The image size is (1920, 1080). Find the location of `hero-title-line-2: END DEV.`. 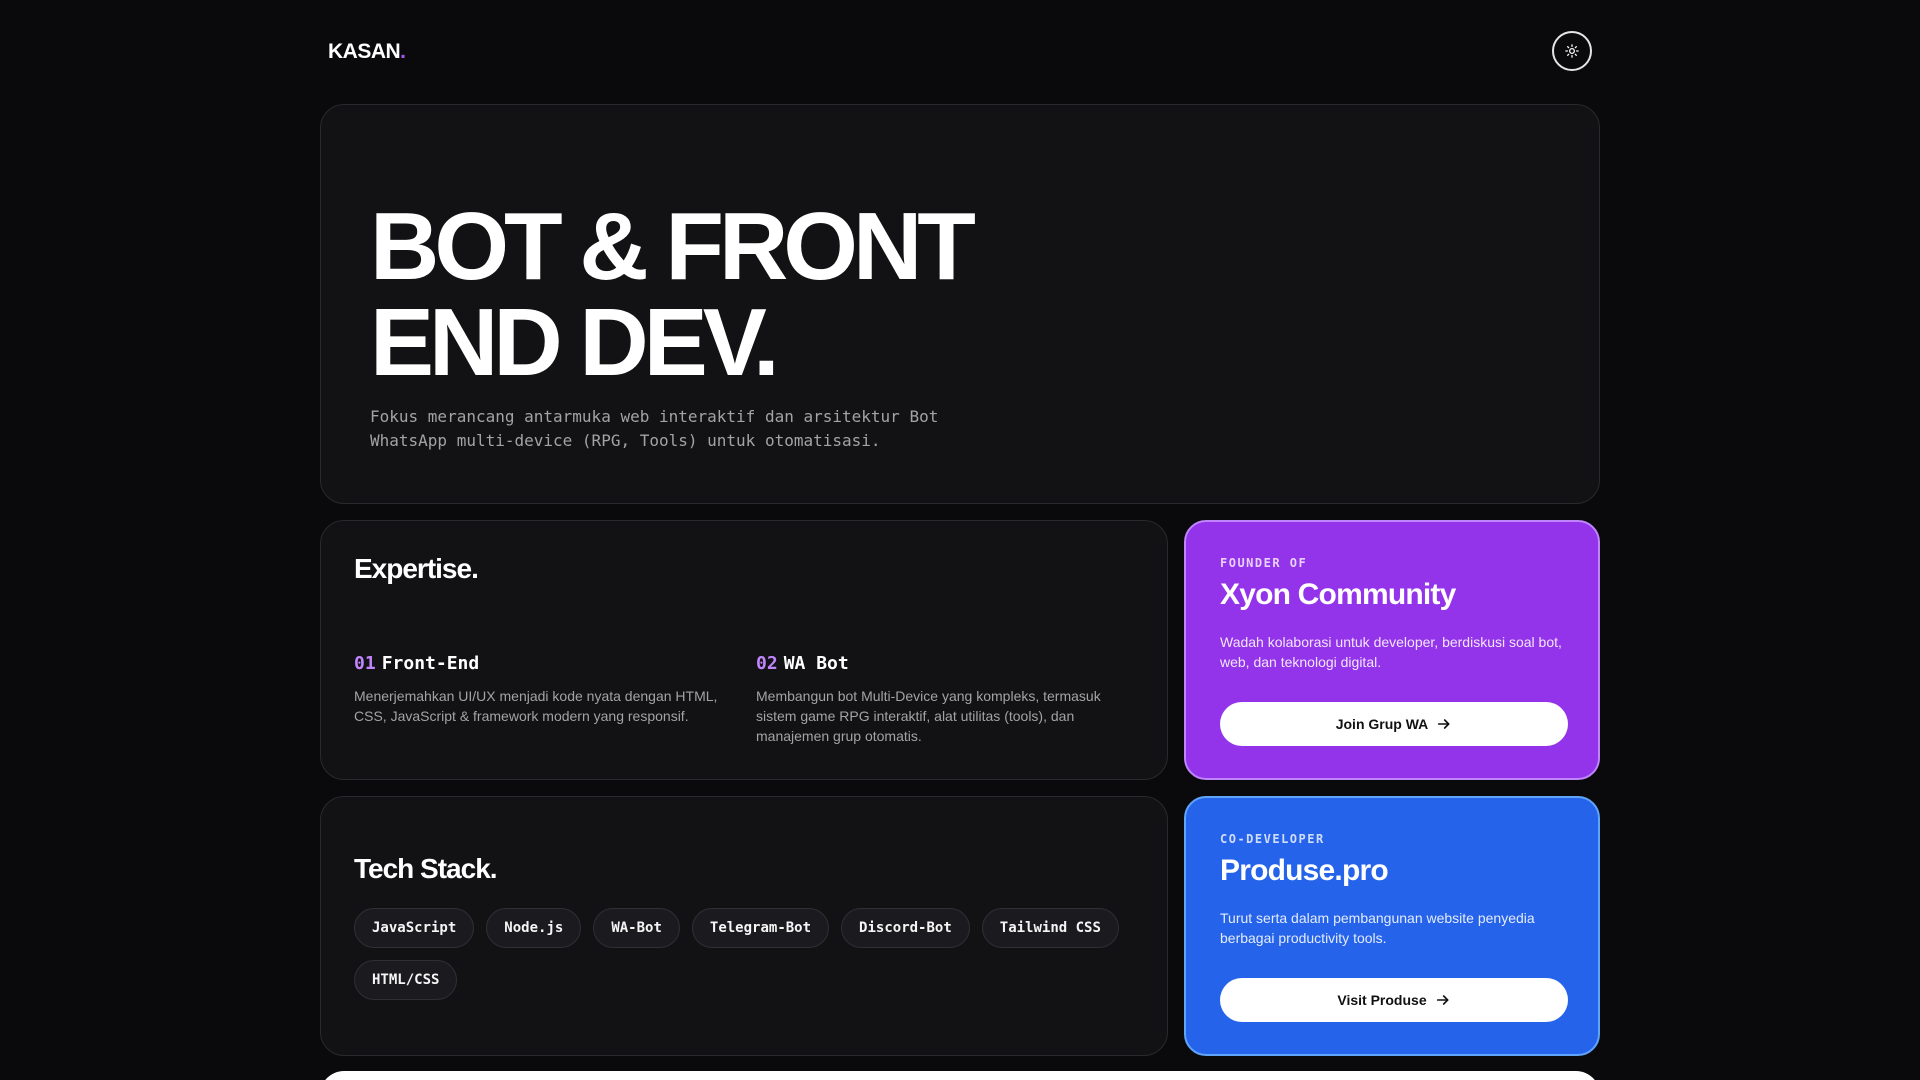

hero-title-line-2: END DEV. is located at coordinates (575, 342).